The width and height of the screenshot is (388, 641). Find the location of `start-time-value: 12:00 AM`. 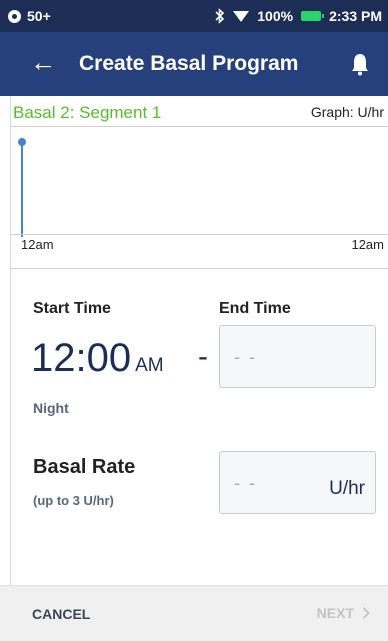

start-time-value: 12:00 AM is located at coordinates (97, 358).